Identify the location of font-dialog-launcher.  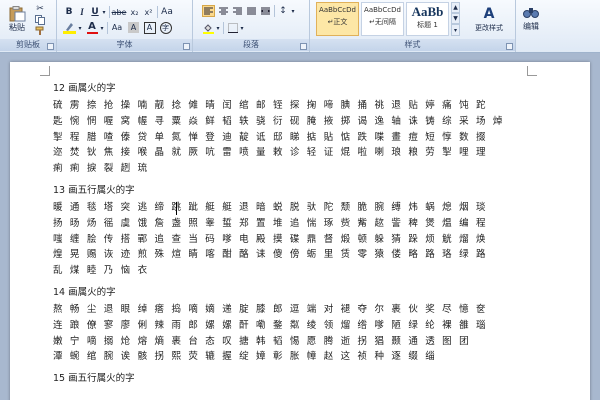
(186, 46).